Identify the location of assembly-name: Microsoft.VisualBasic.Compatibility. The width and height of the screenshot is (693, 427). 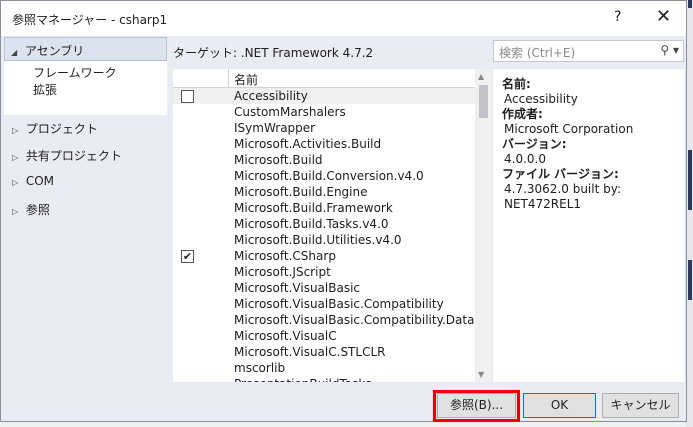
(339, 304).